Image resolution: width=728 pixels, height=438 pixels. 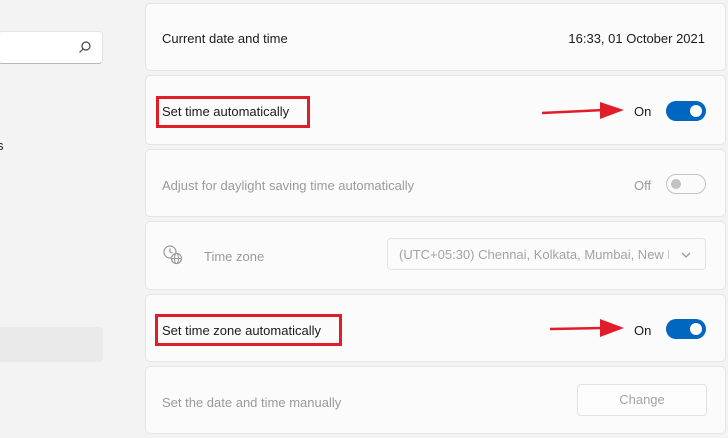 What do you see at coordinates (225, 38) in the screenshot?
I see `current-date-time-label: Current date and time` at bounding box center [225, 38].